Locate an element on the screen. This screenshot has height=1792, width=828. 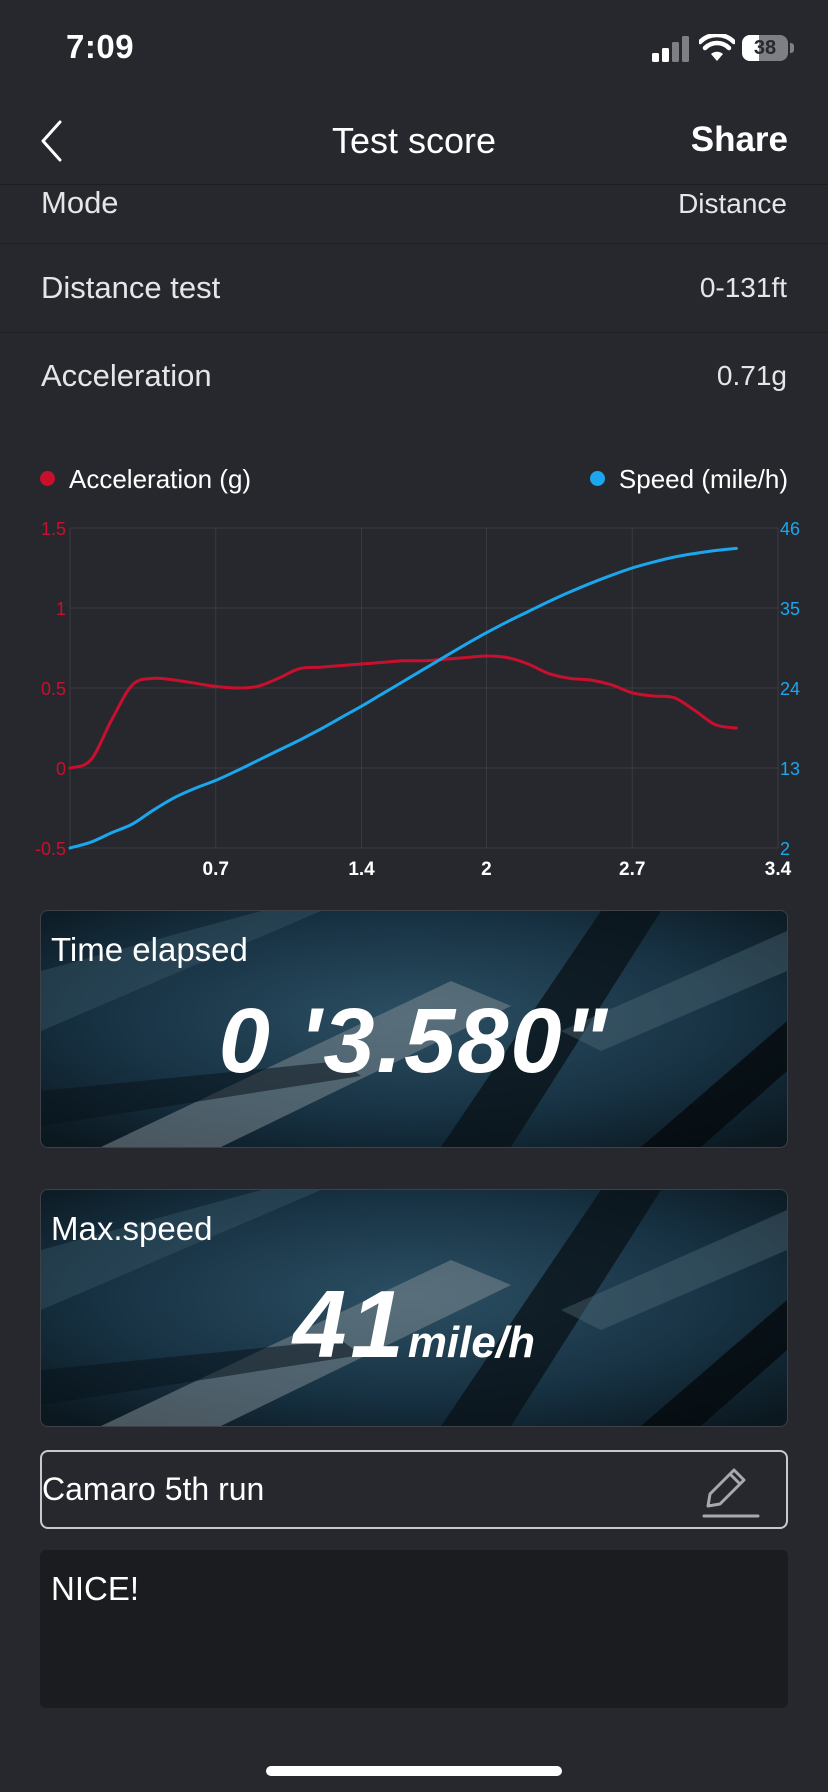
info-value: 0.71g is located at coordinates (751, 375).